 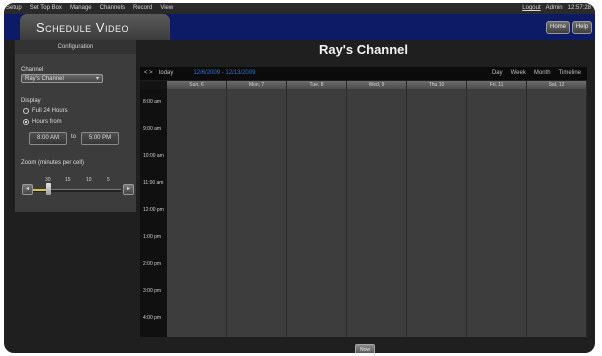 I want to click on zoom-tick: 5, so click(x=108, y=180).